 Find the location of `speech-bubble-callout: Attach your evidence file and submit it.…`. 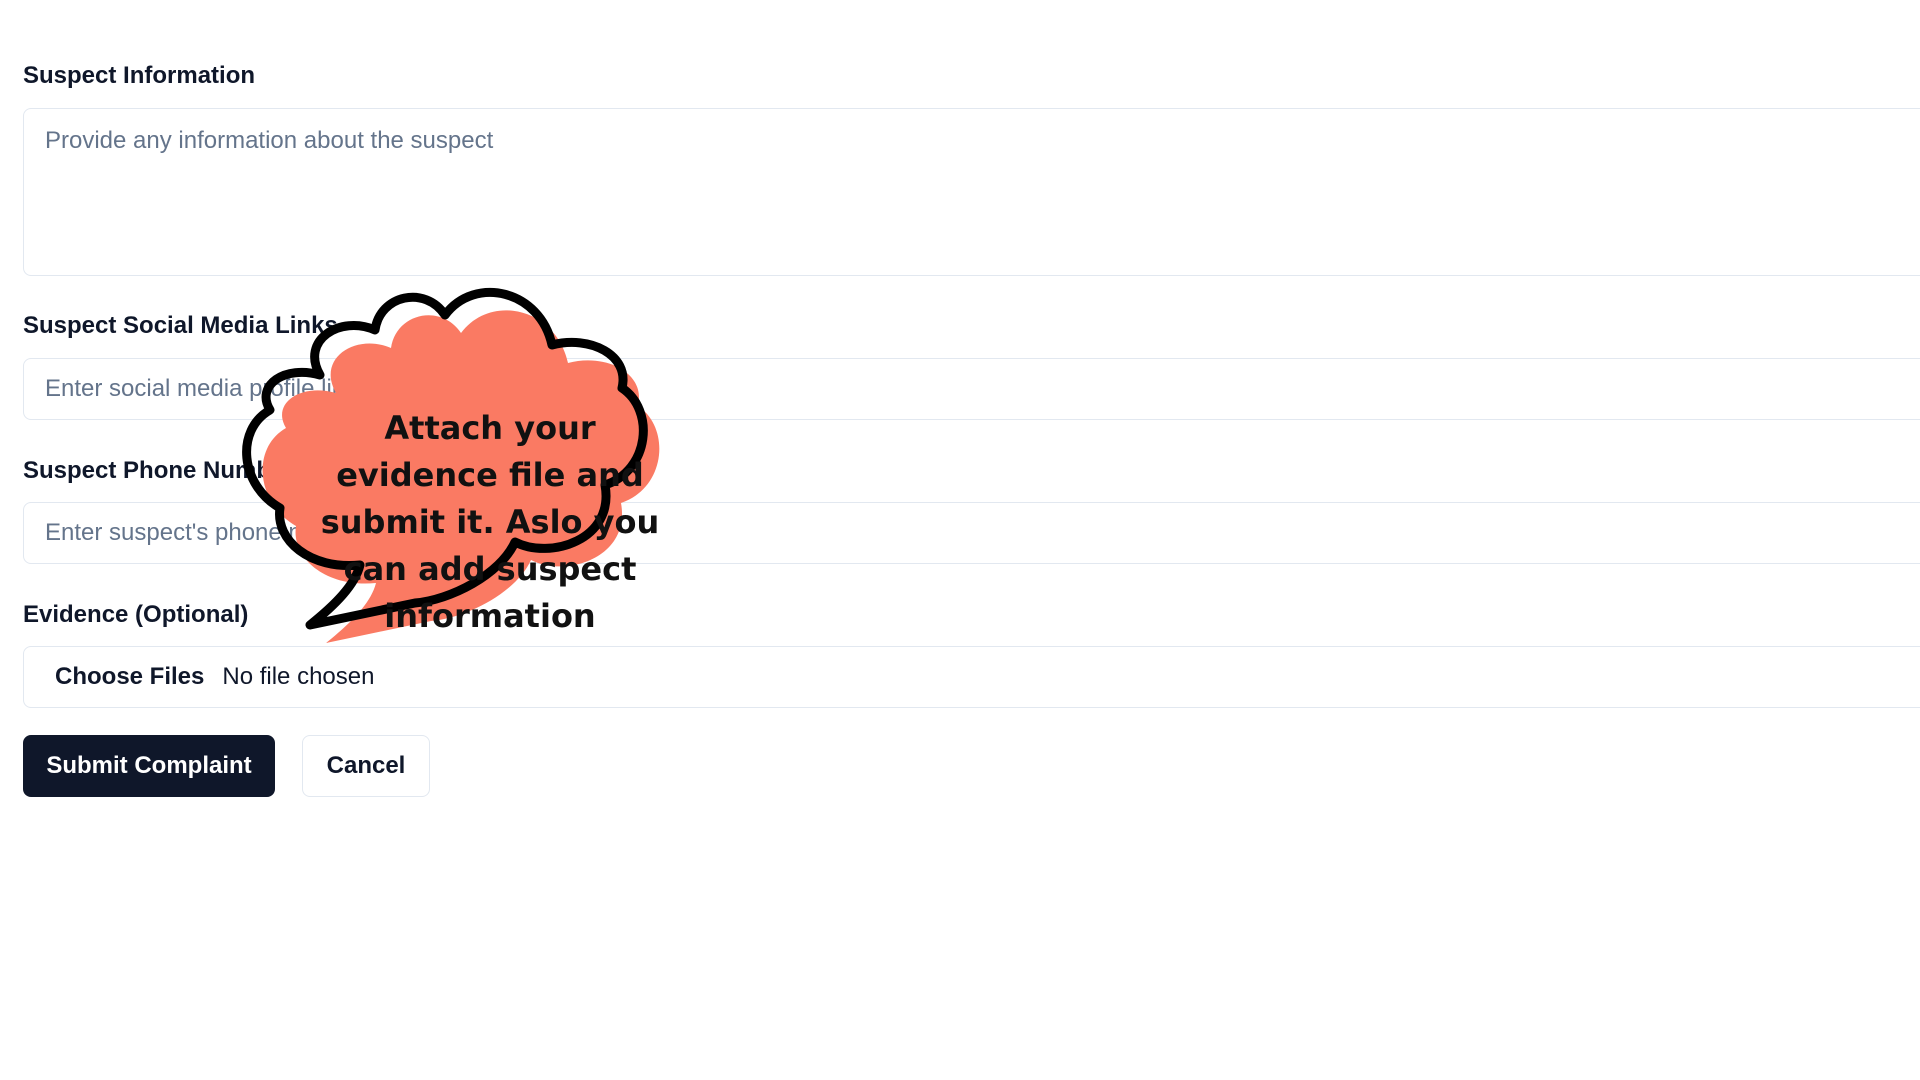

speech-bubble-callout: Attach your evidence file and submit it.… is located at coordinates (510, 515).